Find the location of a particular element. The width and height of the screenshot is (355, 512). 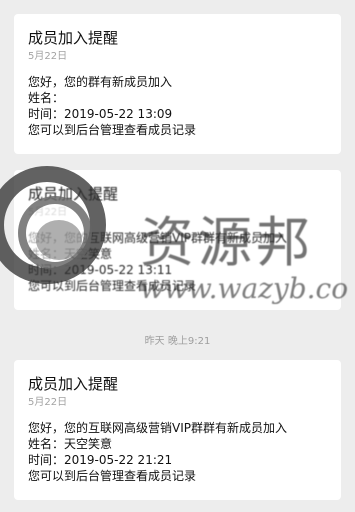

time-divider: 昨天 晚上9:21 is located at coordinates (177, 341).